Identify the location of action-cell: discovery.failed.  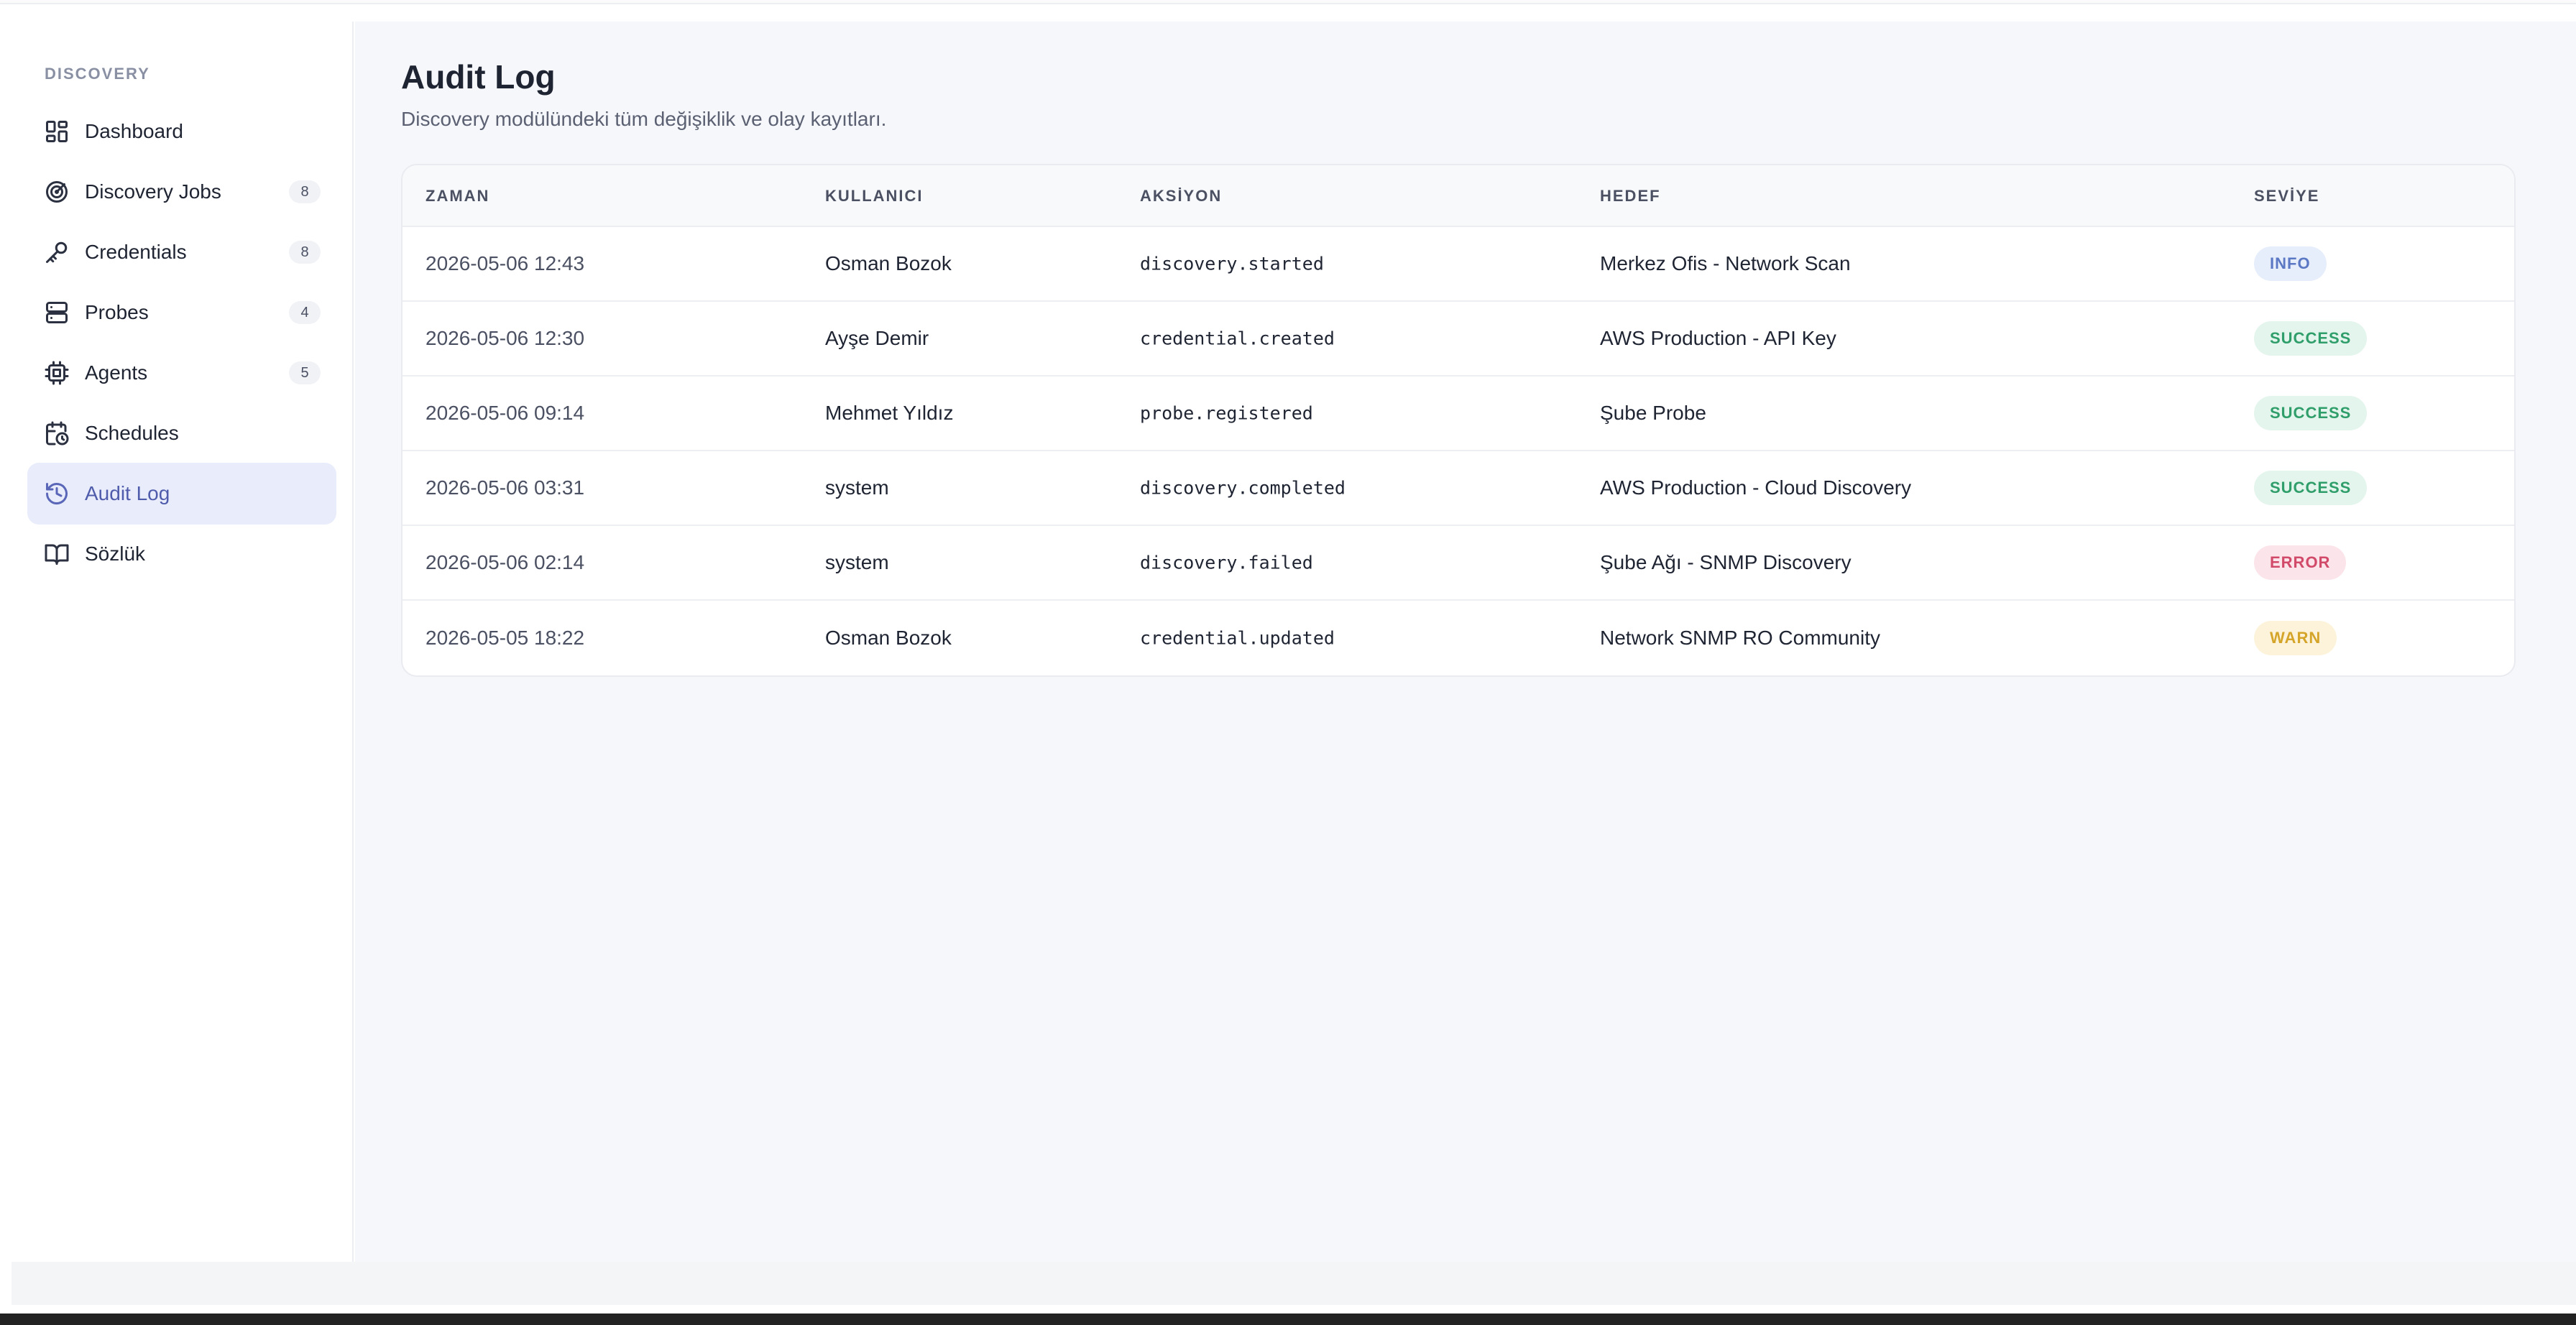
(1226, 562).